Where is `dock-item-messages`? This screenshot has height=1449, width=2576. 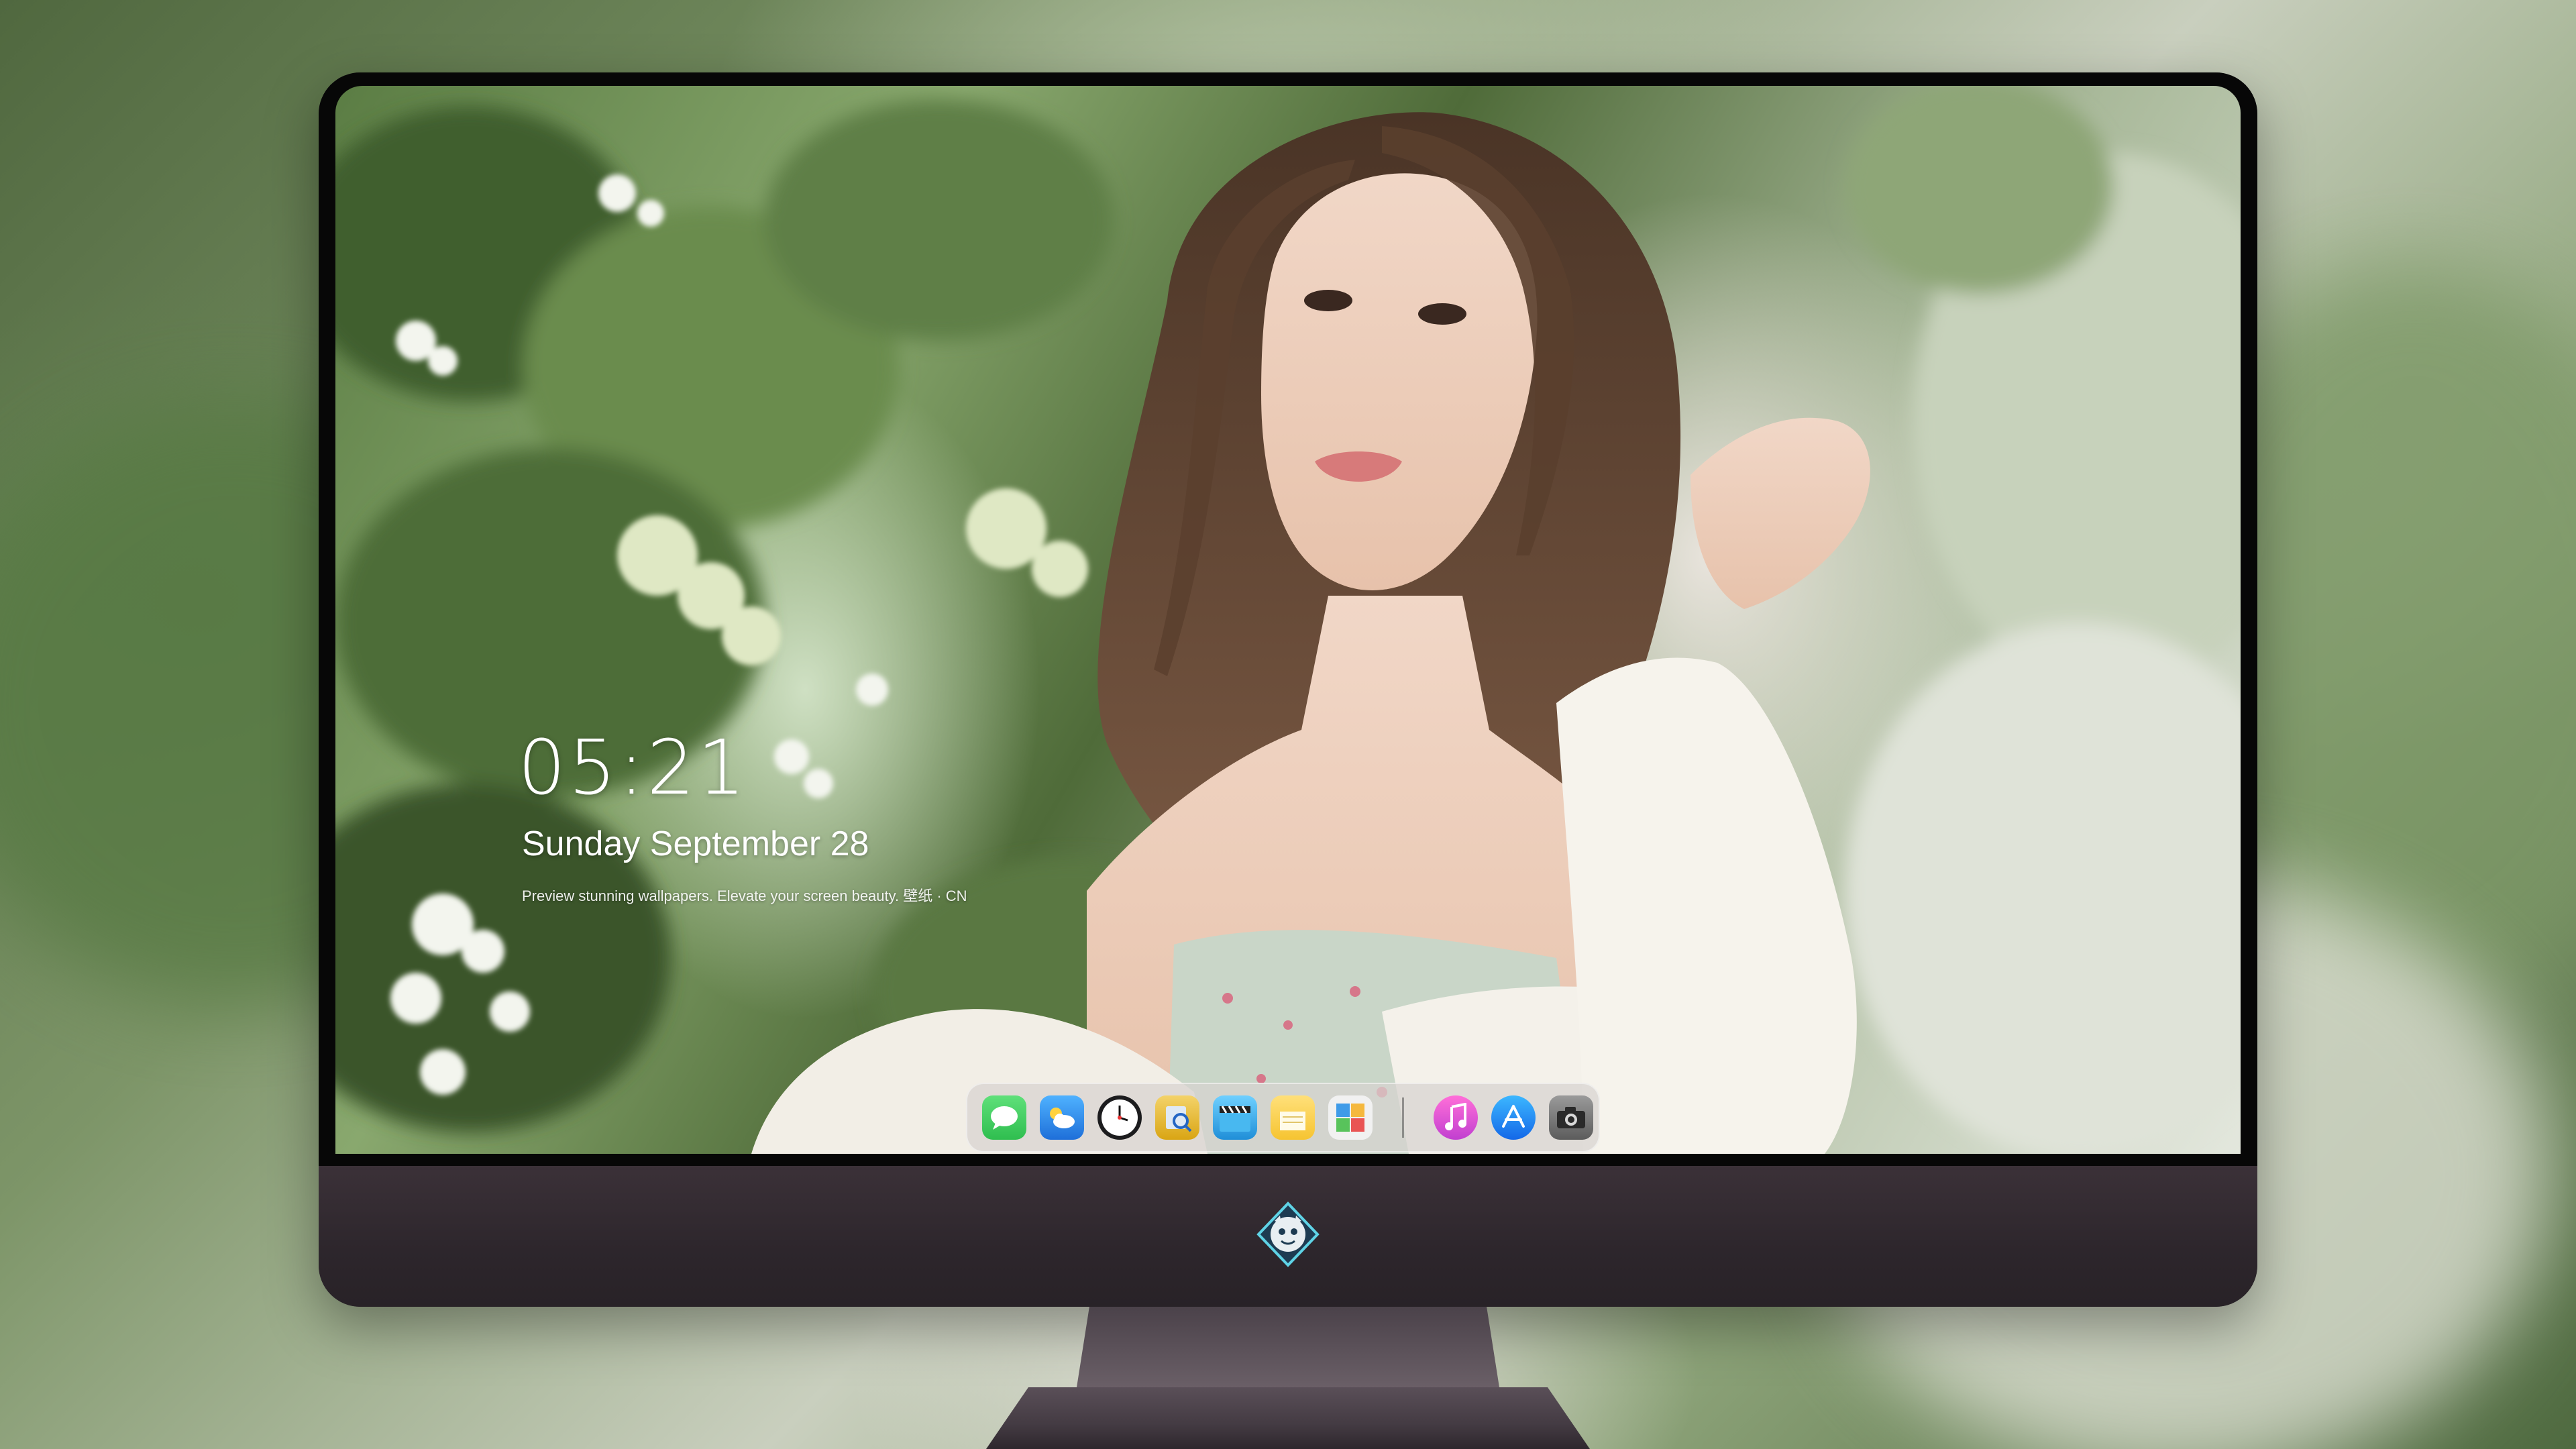
dock-item-messages is located at coordinates (1004, 1117).